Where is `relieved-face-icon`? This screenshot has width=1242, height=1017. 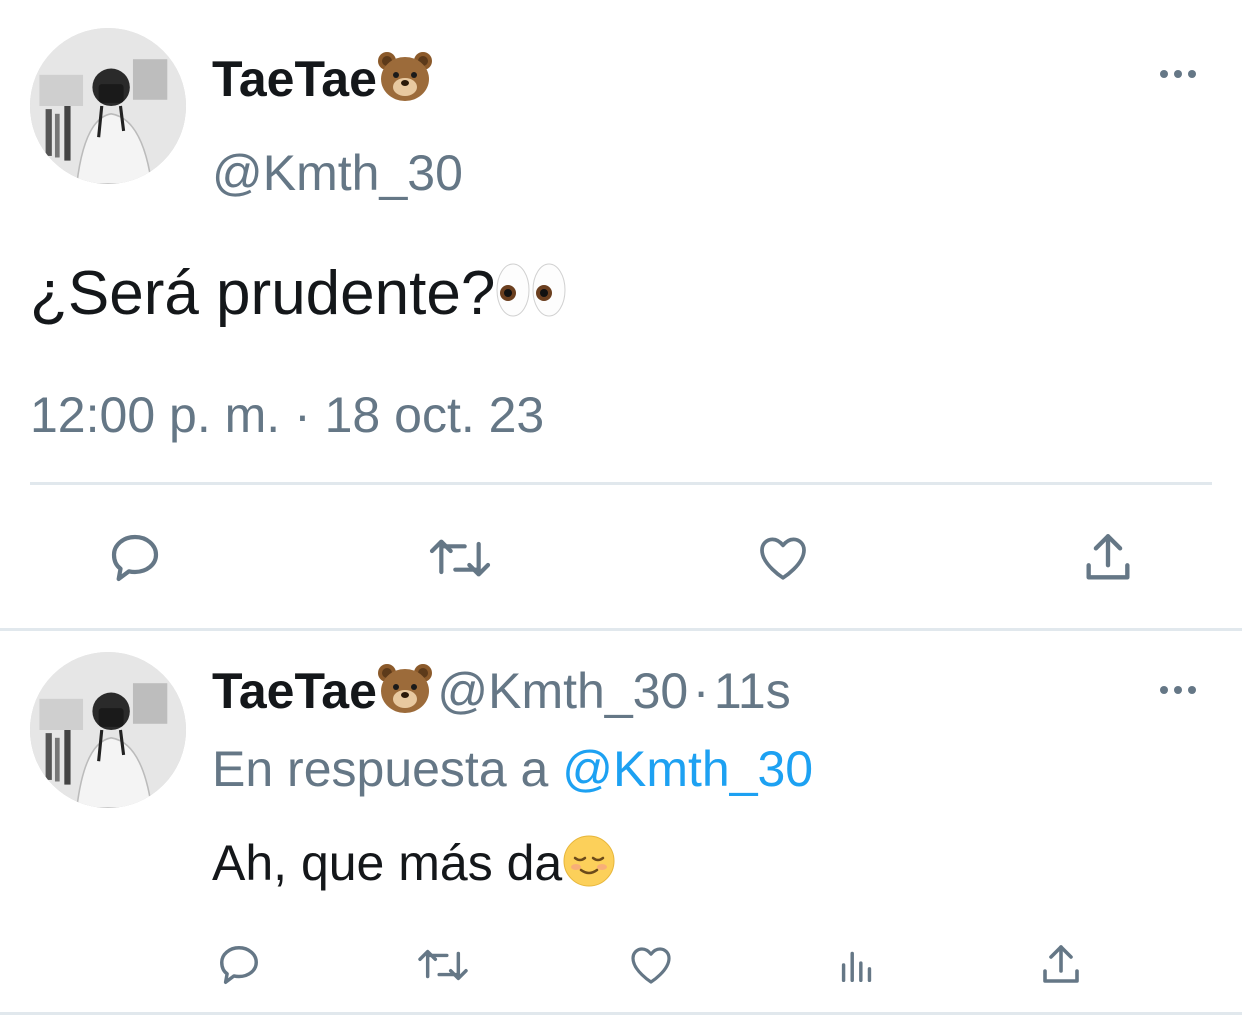
relieved-face-icon is located at coordinates (589, 867).